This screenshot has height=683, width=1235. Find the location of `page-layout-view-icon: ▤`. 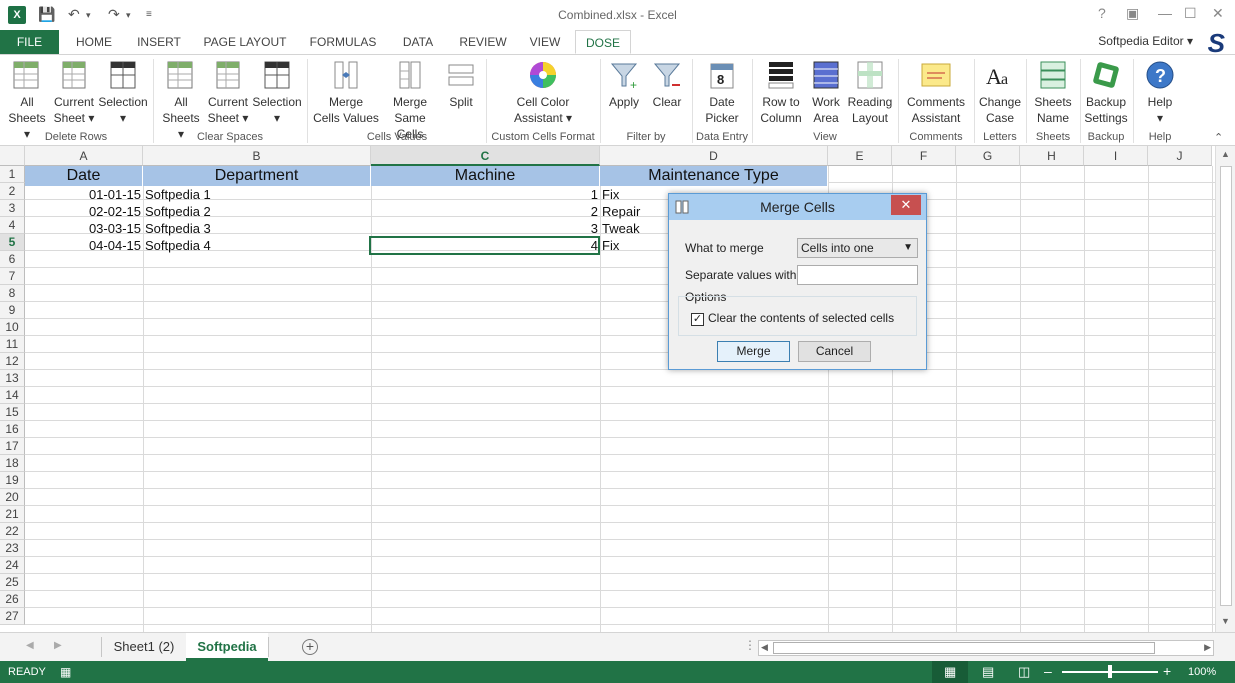

page-layout-view-icon: ▤ is located at coordinates (988, 672).